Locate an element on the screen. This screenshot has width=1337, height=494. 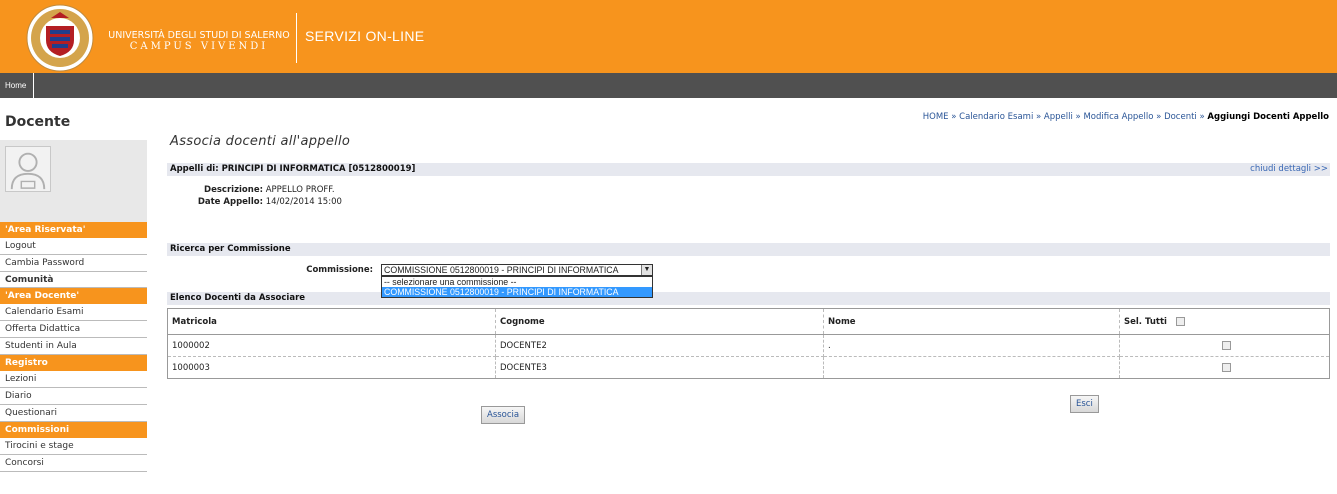
top-navbar: Home is located at coordinates (668, 85).